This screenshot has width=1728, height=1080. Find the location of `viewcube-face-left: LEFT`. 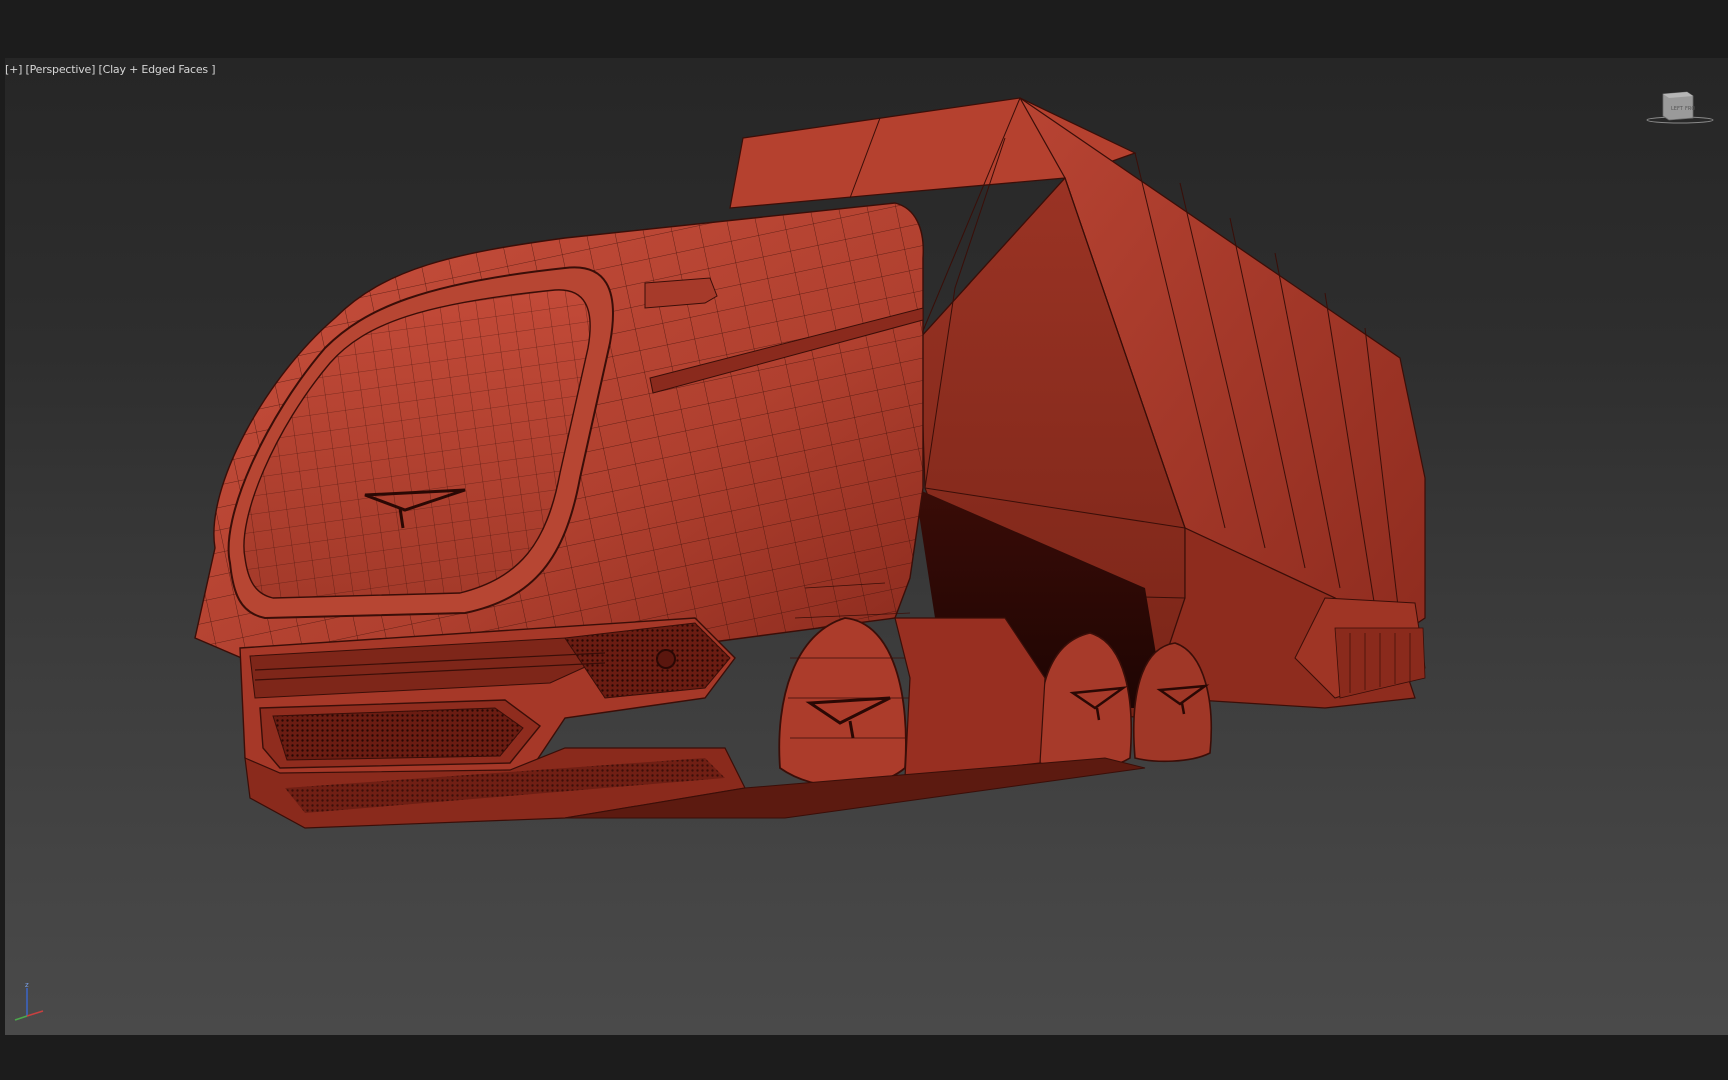

viewcube-face-left: LEFT is located at coordinates (1677, 109).